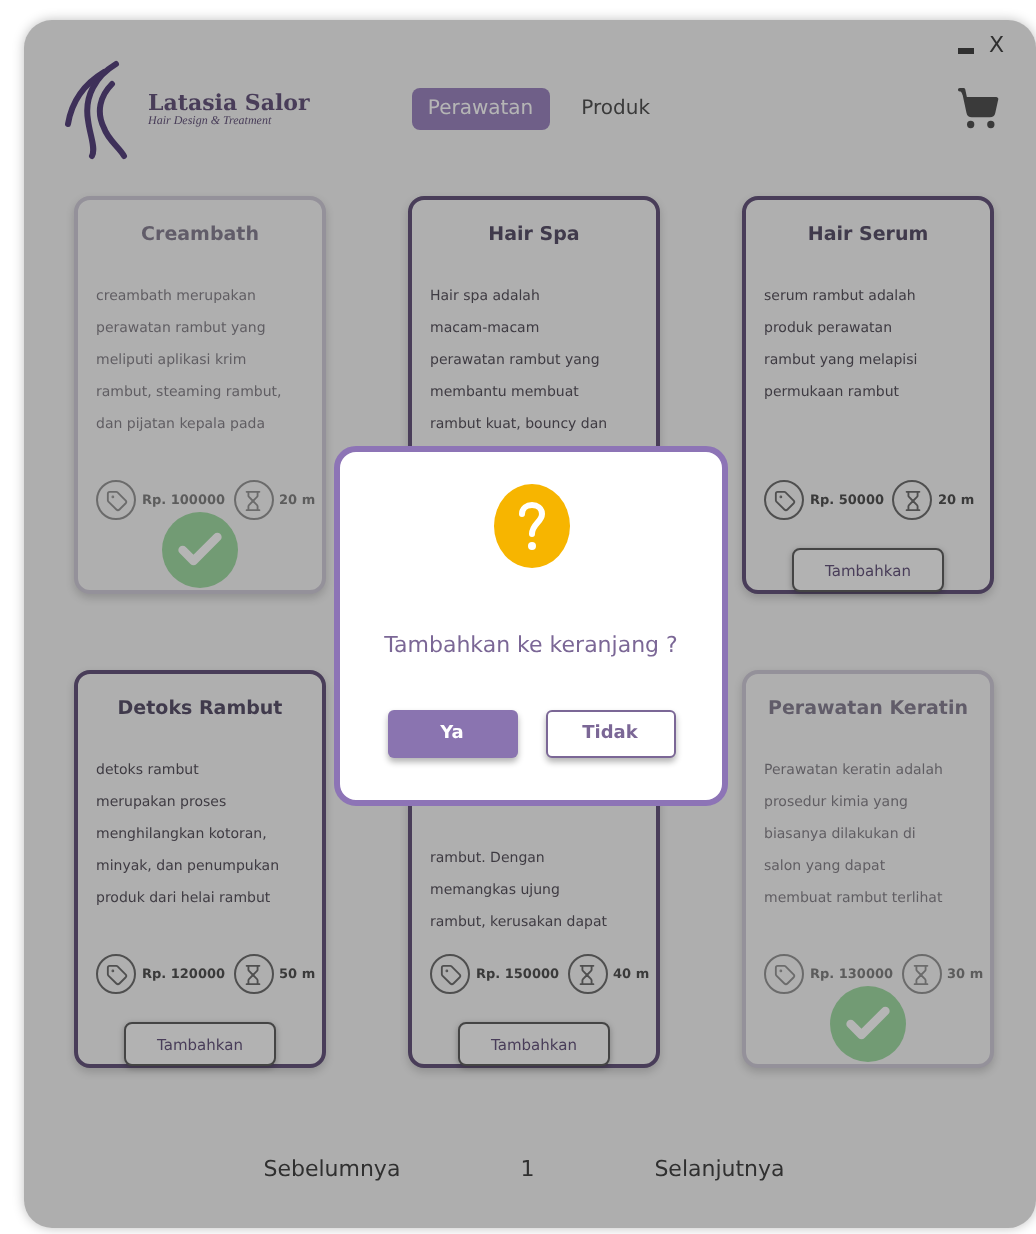  Describe the element at coordinates (452, 734) in the screenshot. I see `dialog-button: Ya` at that location.